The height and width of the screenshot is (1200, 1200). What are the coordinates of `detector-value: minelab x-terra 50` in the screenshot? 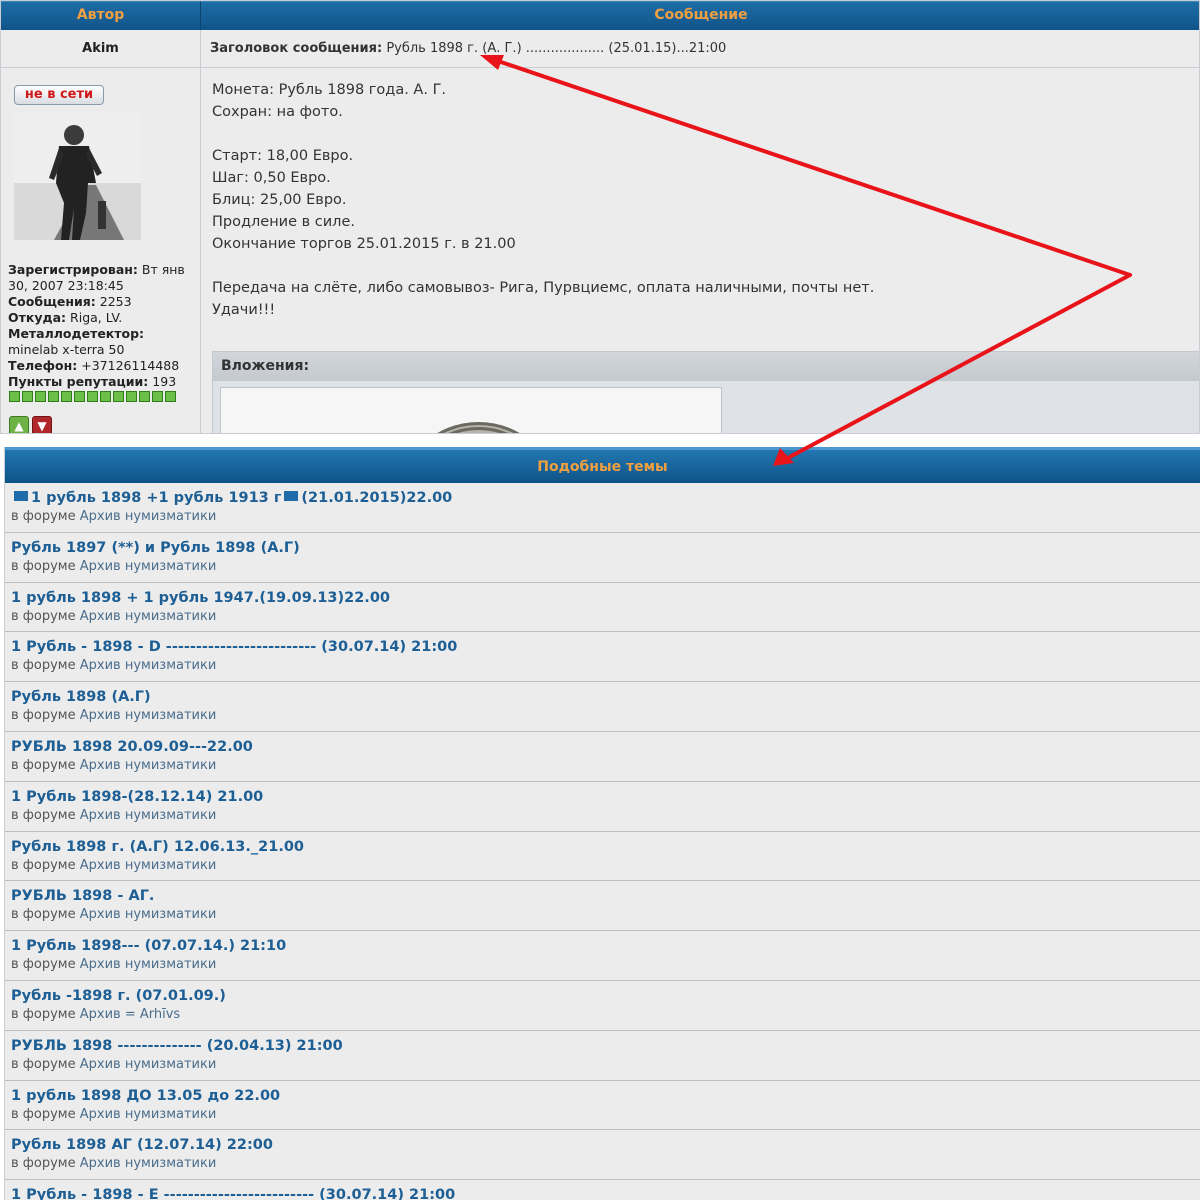 It's located at (66, 349).